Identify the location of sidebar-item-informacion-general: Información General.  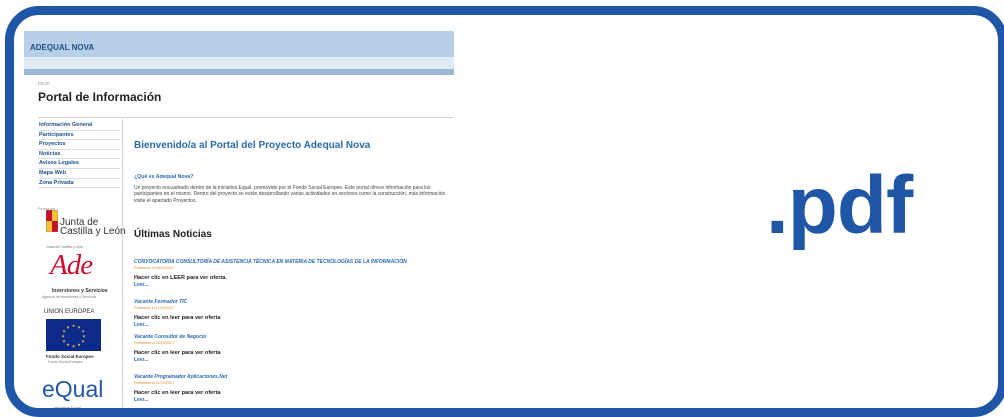
(79, 126).